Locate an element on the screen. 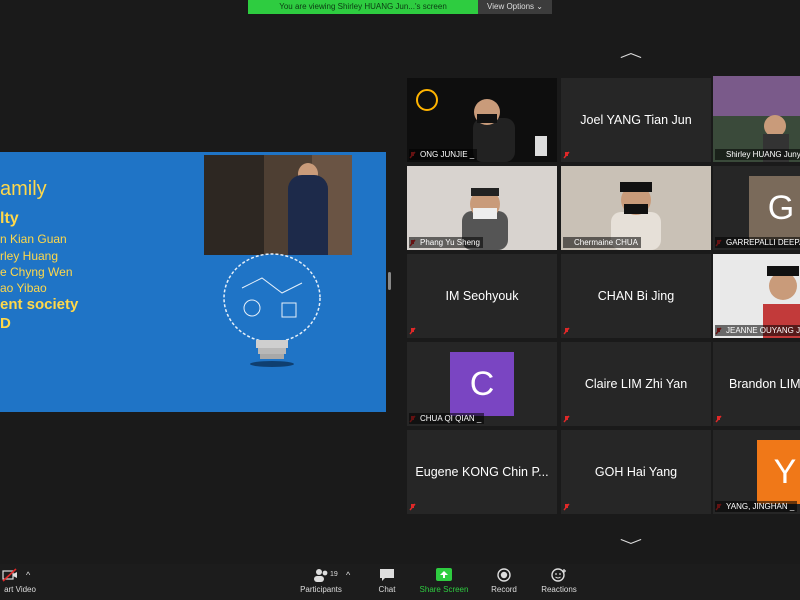  participant-tile: Brandon LIM is located at coordinates (756, 384).